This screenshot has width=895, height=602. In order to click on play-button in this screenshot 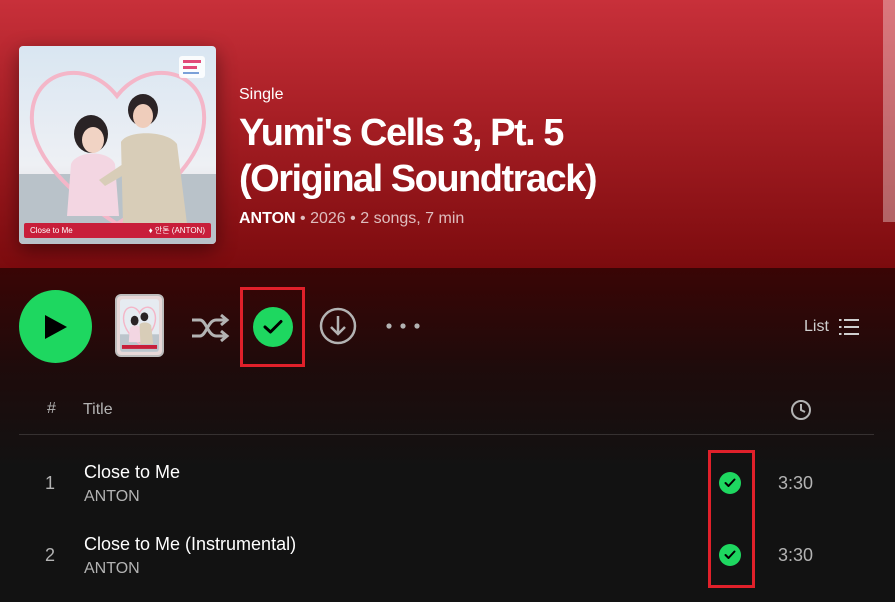, I will do `click(55, 326)`.